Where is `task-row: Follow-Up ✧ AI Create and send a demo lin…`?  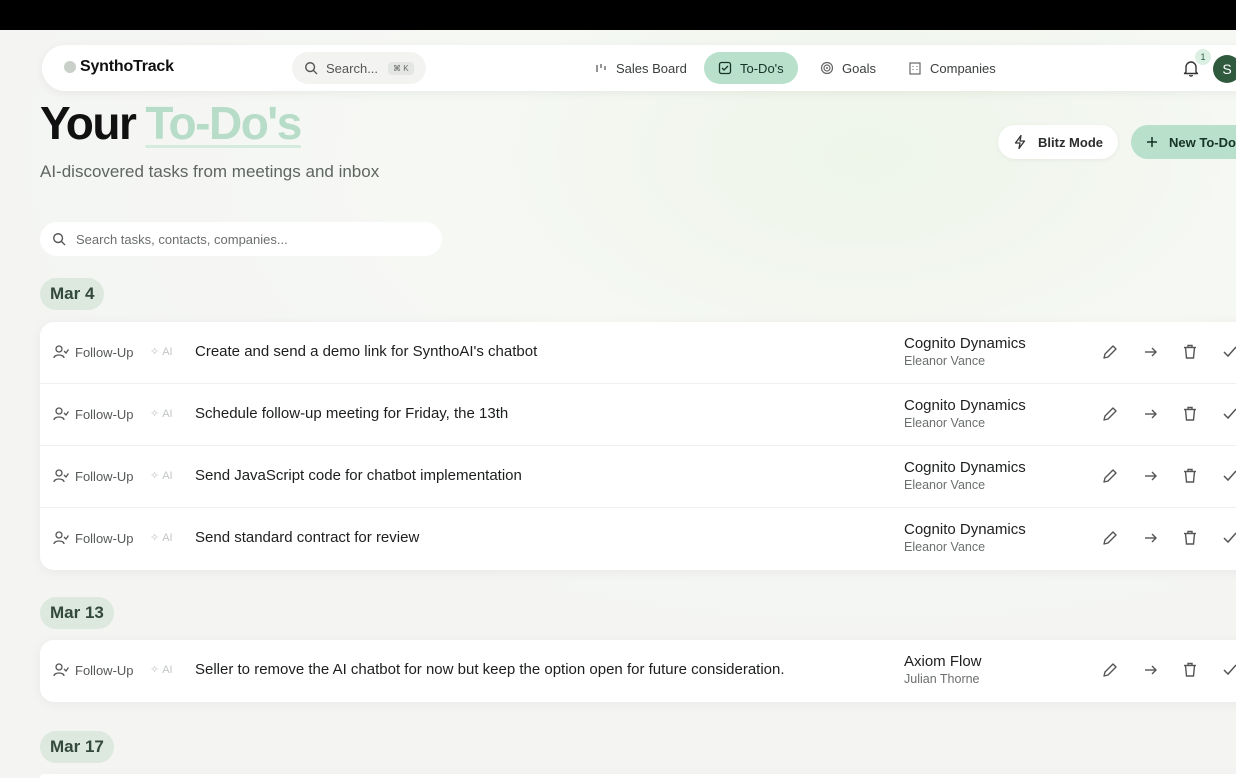 task-row: Follow-Up ✧ AI Create and send a demo lin… is located at coordinates (638, 353).